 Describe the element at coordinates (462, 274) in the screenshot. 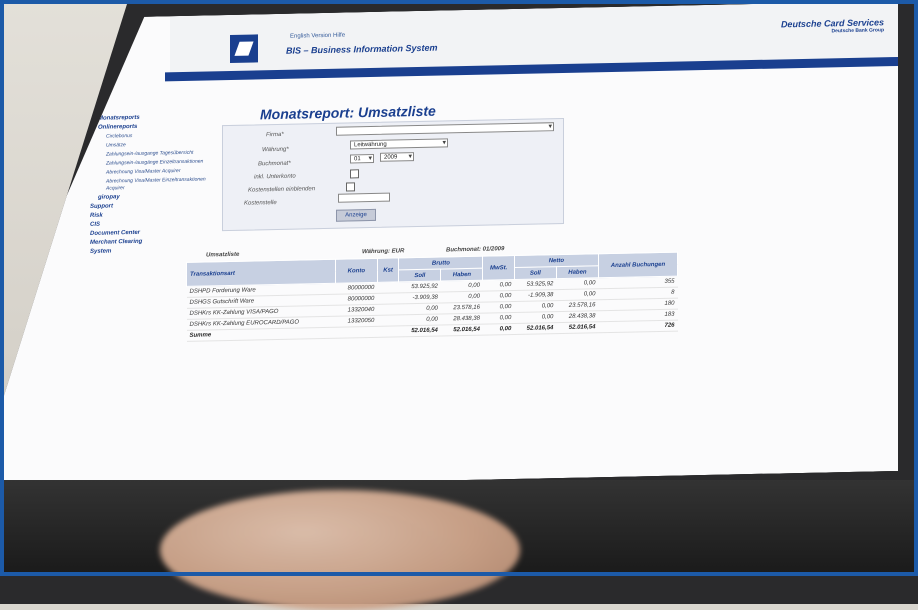

I see `col-brutto-haben: Haben` at that location.